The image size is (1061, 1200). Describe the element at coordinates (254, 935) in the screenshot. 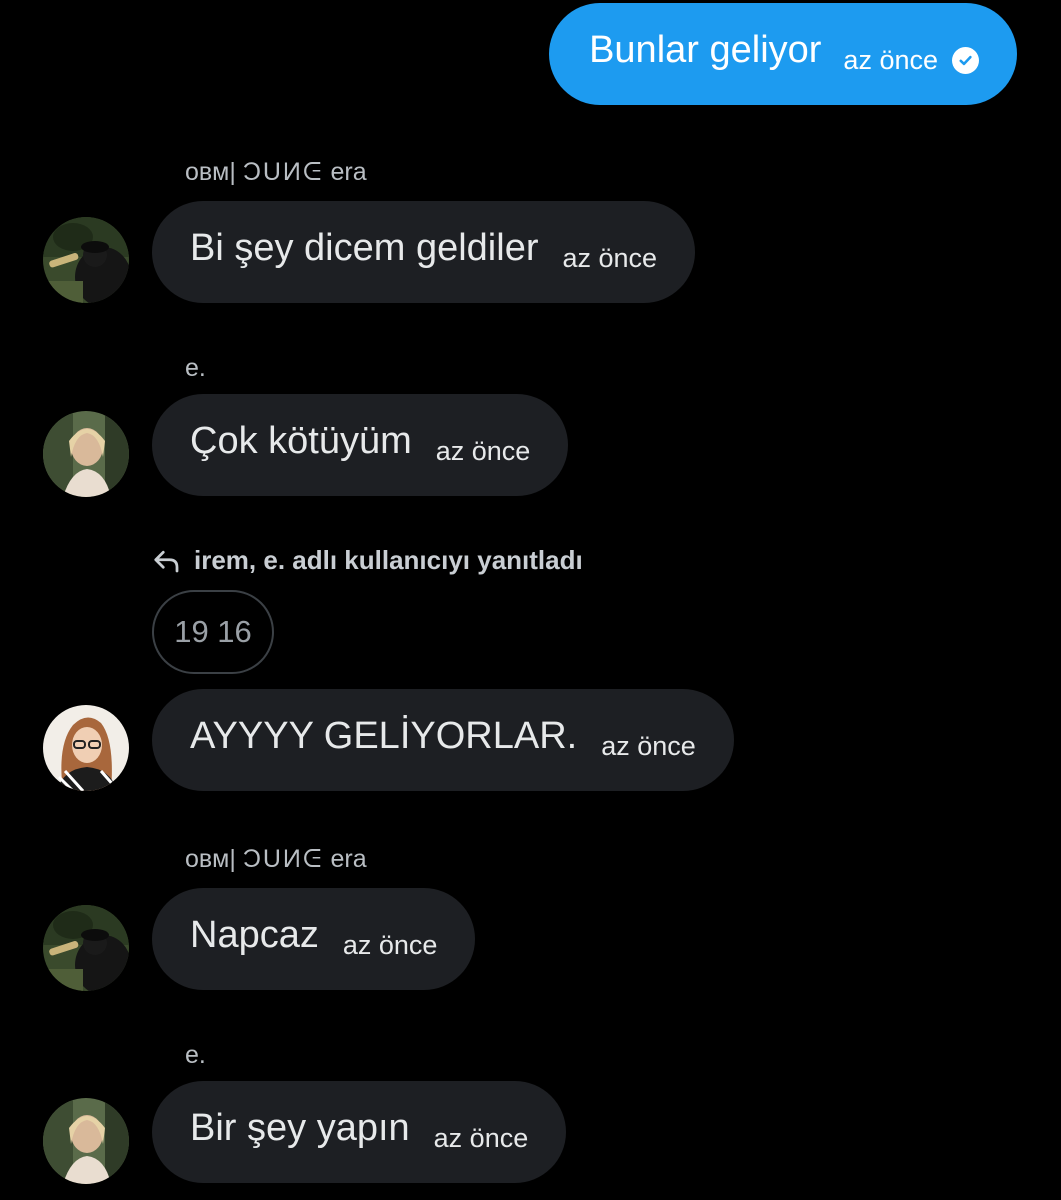

I see `message-text: Napcaz` at that location.